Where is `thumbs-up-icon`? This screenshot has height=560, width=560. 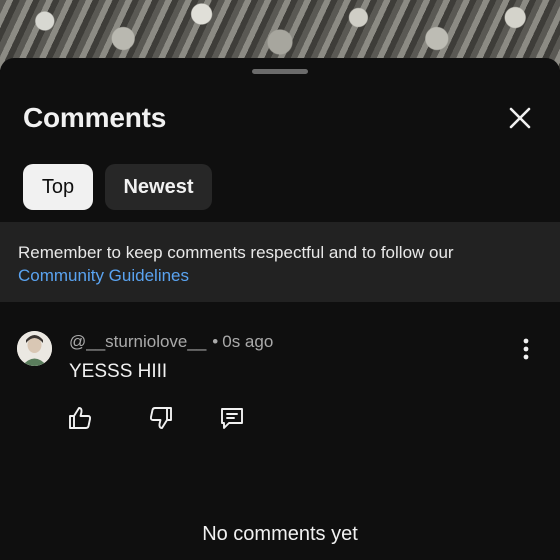 thumbs-up-icon is located at coordinates (80, 418).